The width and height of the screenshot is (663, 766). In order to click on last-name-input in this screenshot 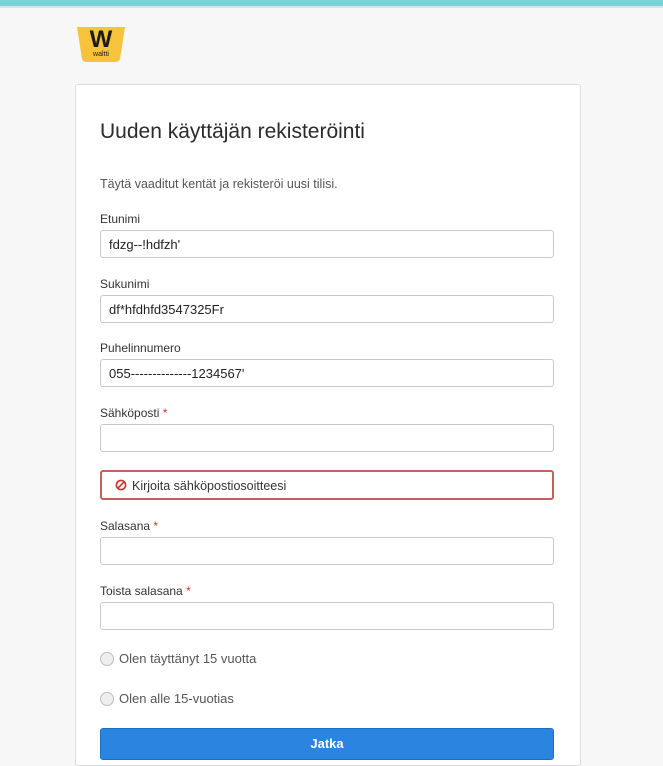, I will do `click(327, 309)`.